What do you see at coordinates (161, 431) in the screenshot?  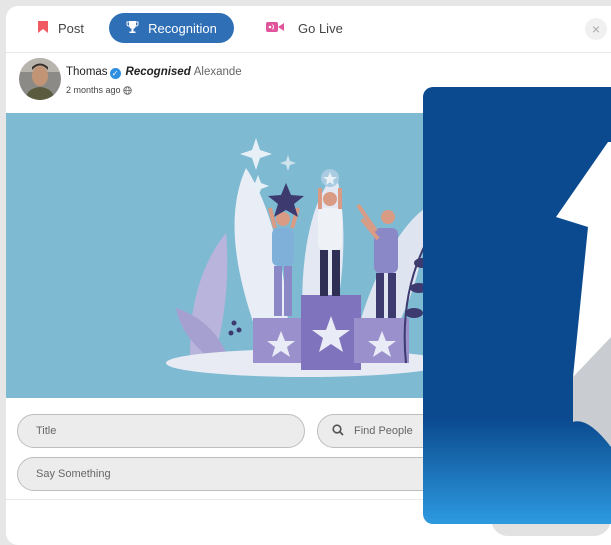 I see `title-input: Title` at bounding box center [161, 431].